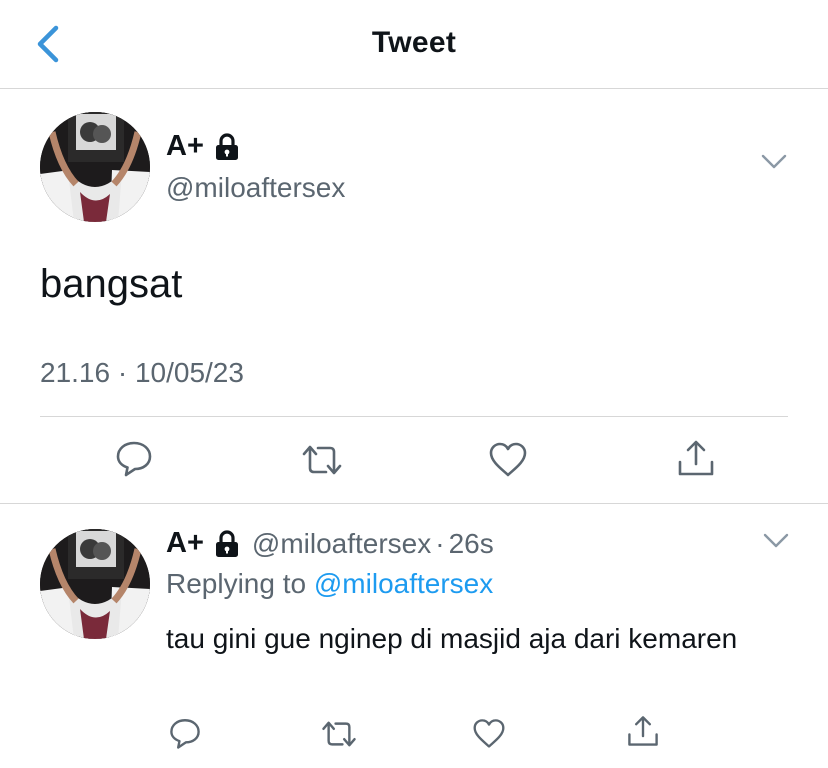 The height and width of the screenshot is (768, 828). Describe the element at coordinates (185, 543) in the screenshot. I see `reply-author-name: A+` at that location.